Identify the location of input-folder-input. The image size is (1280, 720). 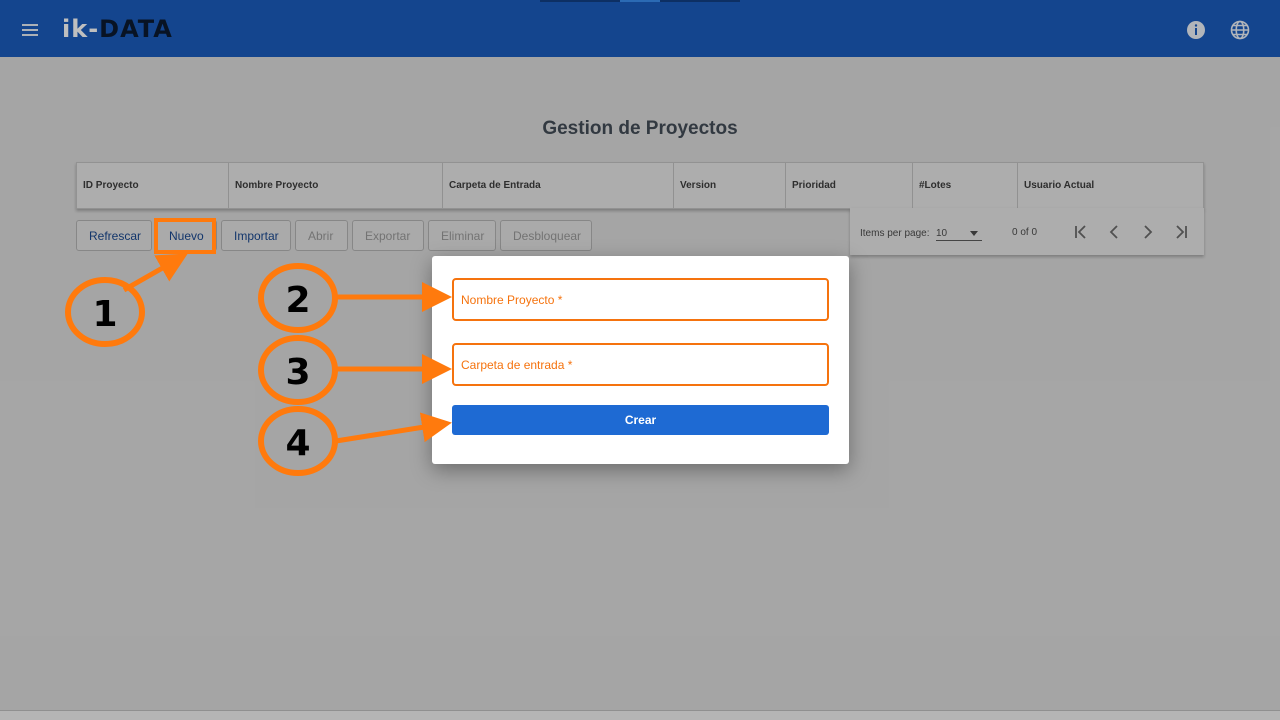
(640, 364).